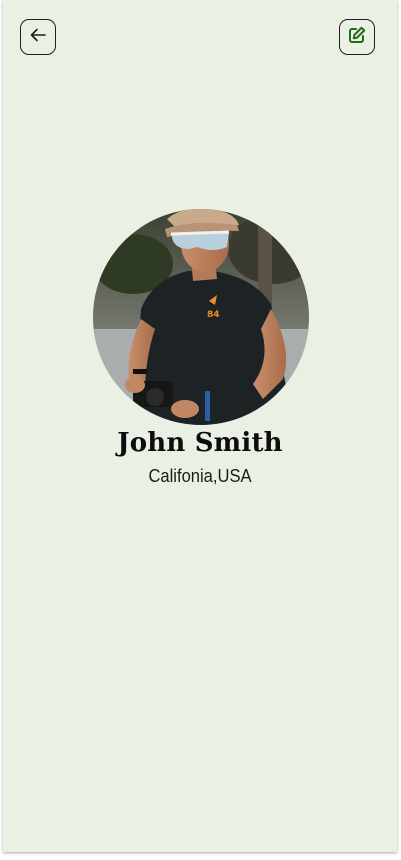 This screenshot has width=401, height=860. I want to click on edit-pencil-icon, so click(357, 37).